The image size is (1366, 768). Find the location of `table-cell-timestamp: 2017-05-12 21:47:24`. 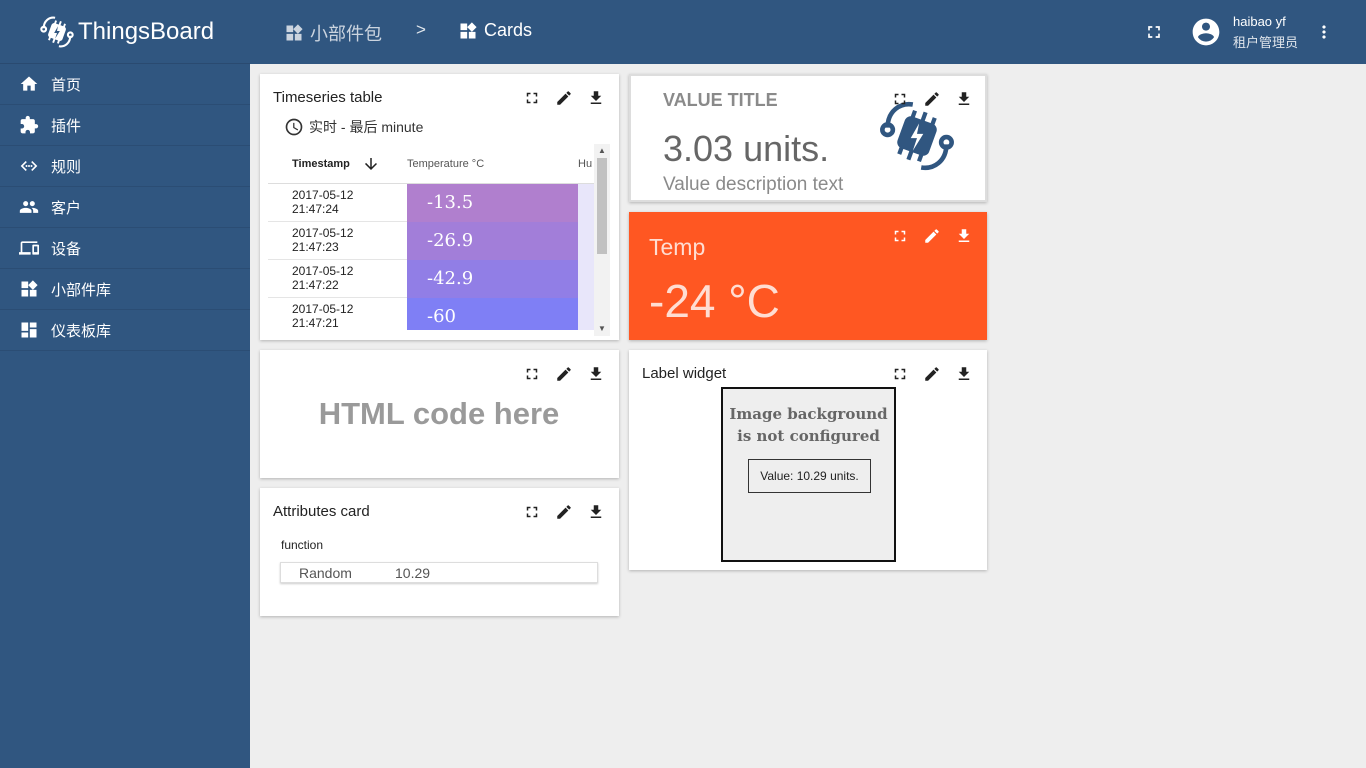

table-cell-timestamp: 2017-05-12 21:47:24 is located at coordinates (323, 202).